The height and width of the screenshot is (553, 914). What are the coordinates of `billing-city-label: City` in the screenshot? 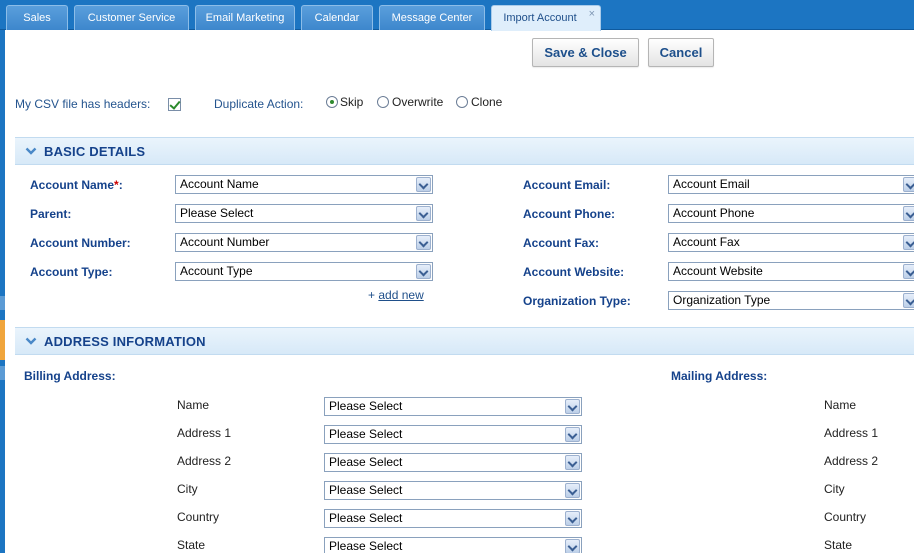 It's located at (187, 489).